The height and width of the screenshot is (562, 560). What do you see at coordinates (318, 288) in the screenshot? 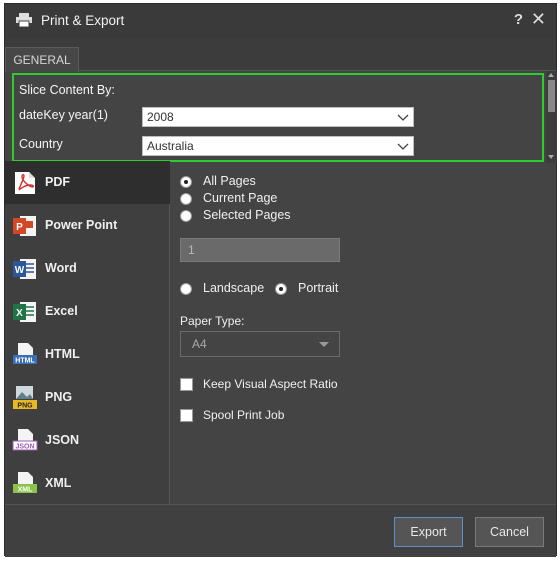
I see `radio-label: Portrait` at bounding box center [318, 288].